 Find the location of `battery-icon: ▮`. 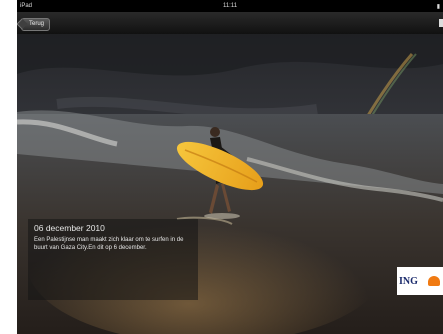

battery-icon: ▮ is located at coordinates (438, 7).